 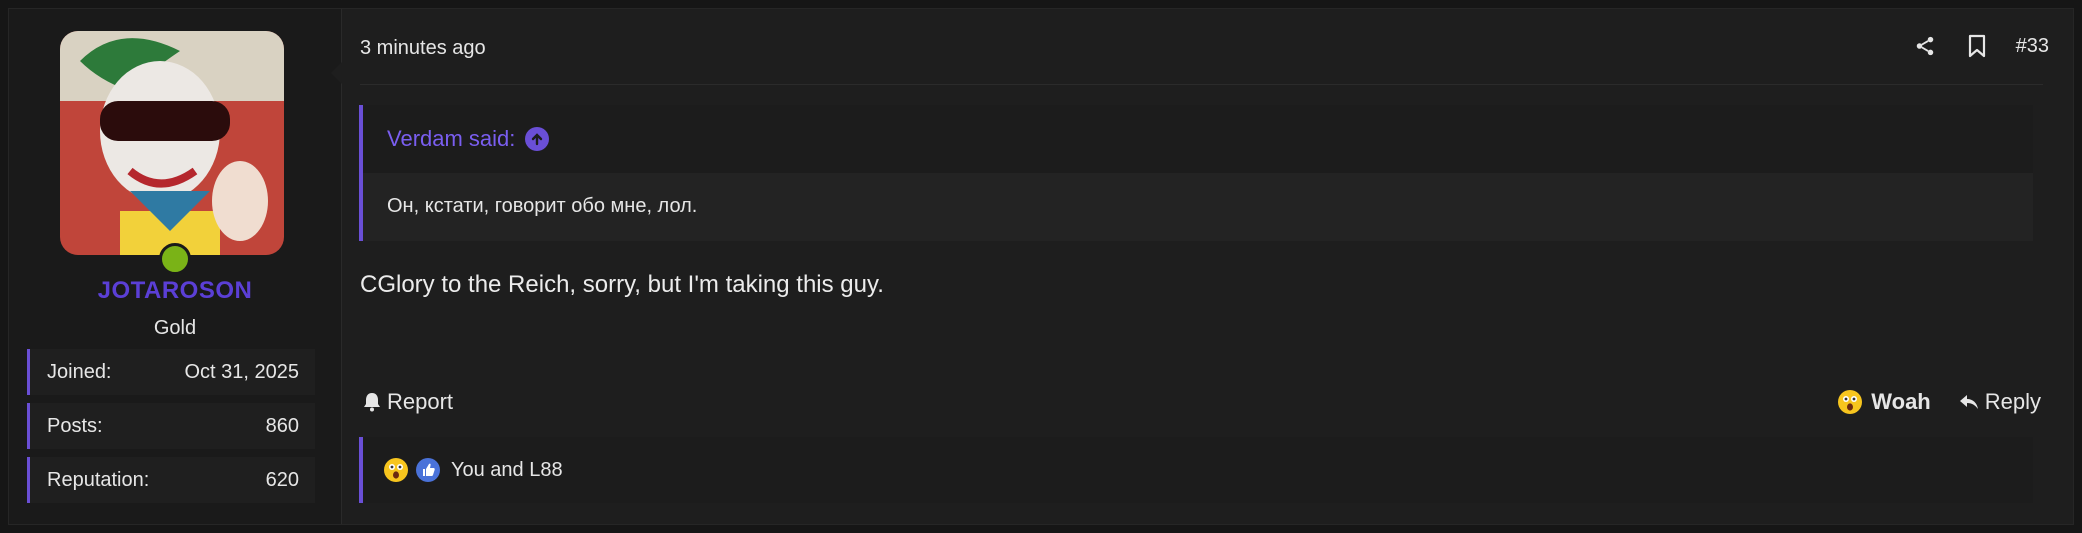 I want to click on post-header-actions: #33, so click(x=1980, y=46).